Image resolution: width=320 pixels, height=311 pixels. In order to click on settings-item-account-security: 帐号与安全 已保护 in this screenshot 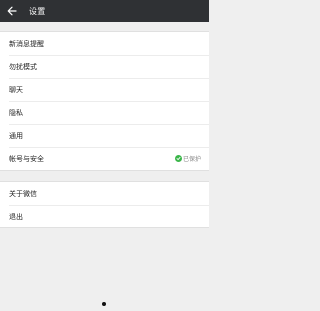, I will do `click(104, 158)`.